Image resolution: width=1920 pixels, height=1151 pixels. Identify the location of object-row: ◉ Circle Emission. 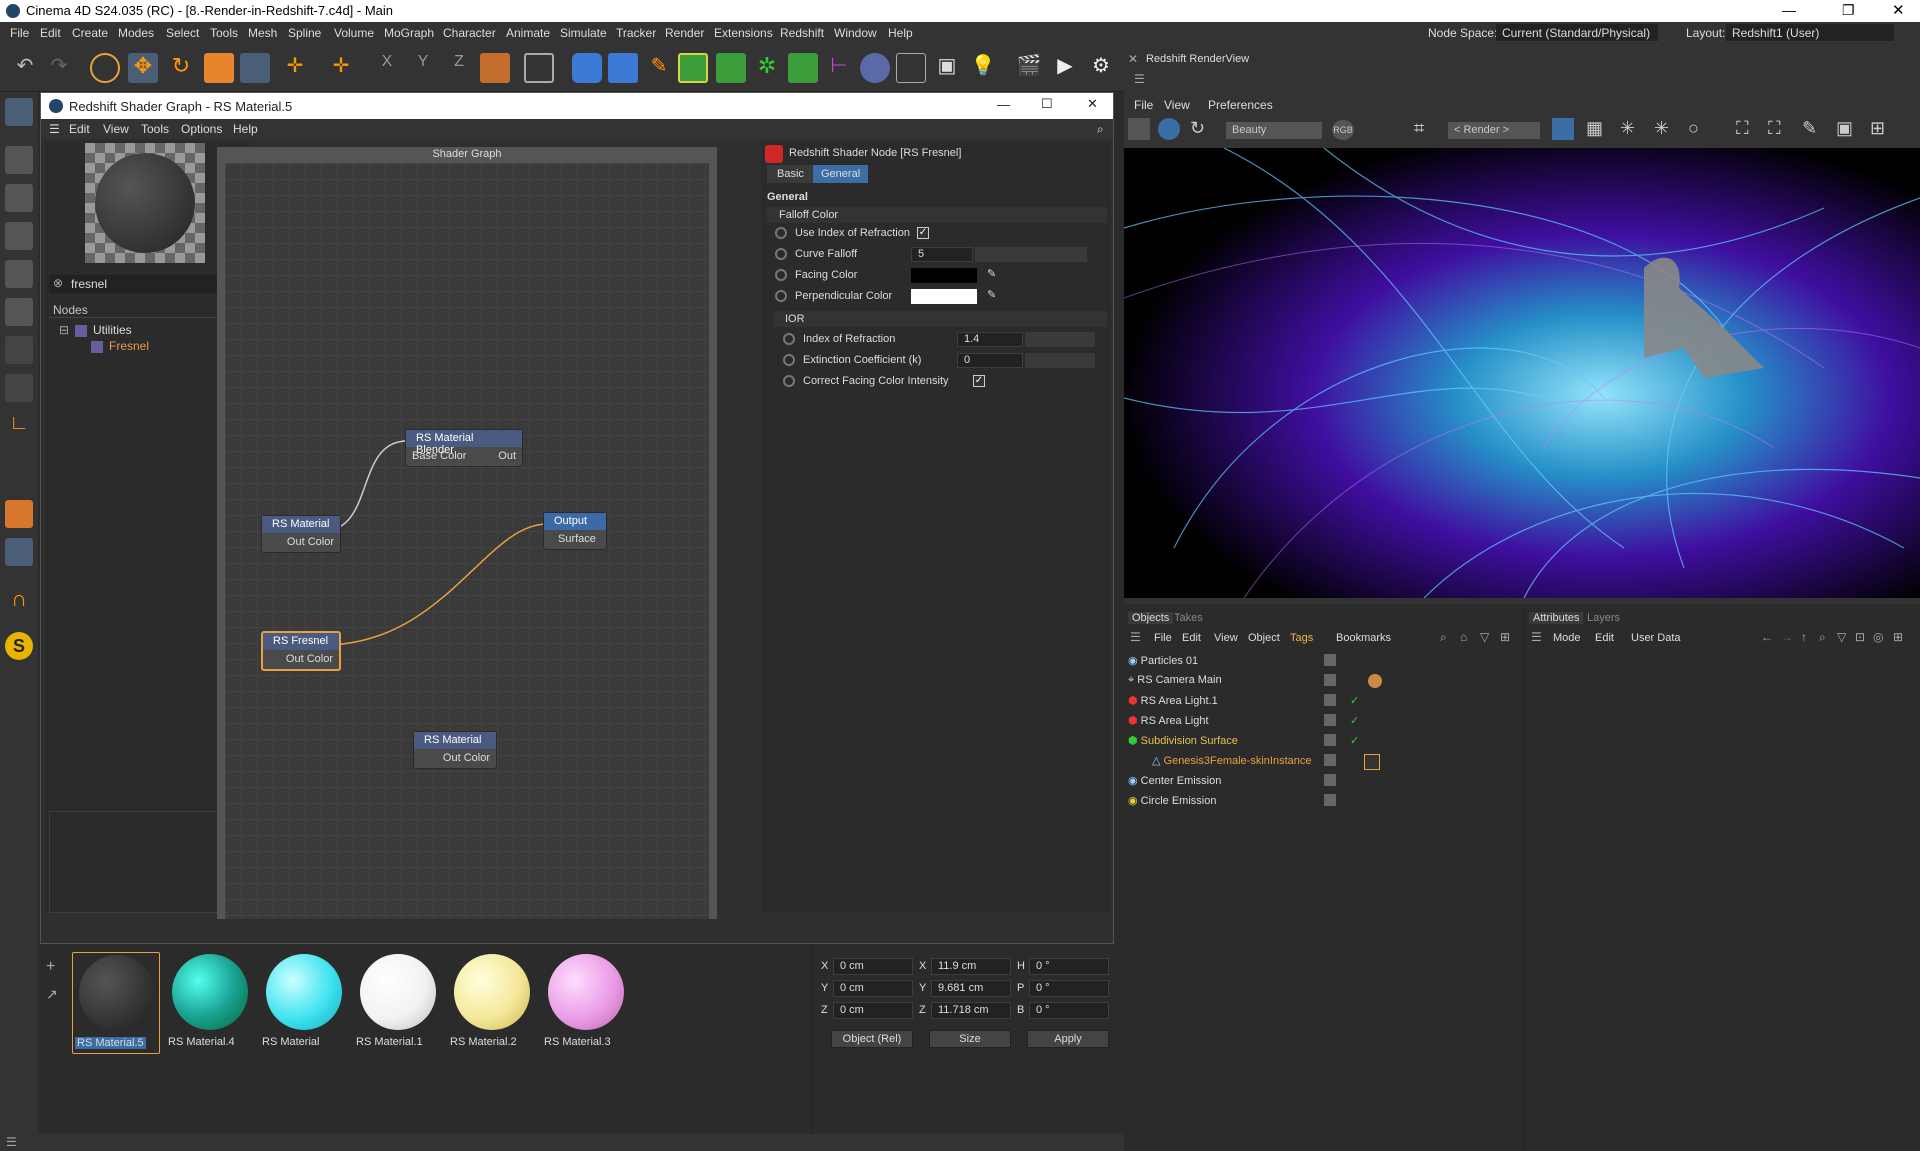
(1323, 804).